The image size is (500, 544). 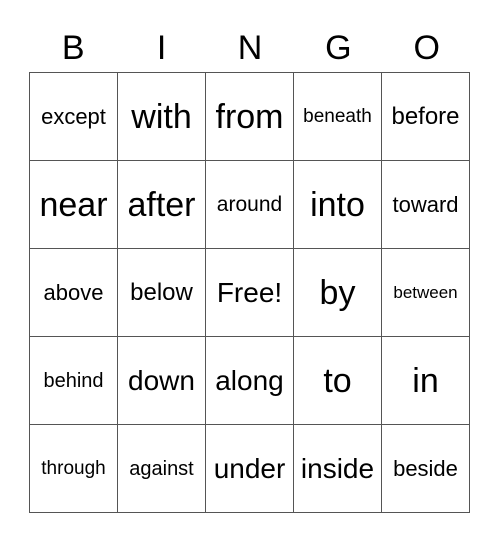 I want to click on bingo-cell: beside, so click(x=425, y=468).